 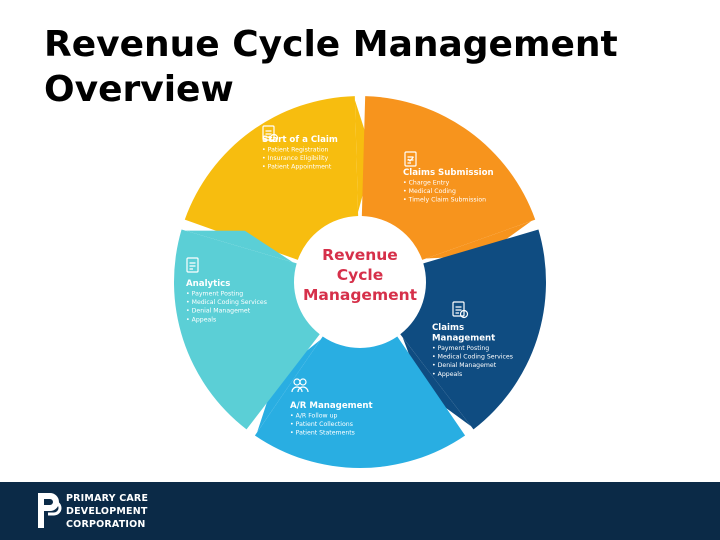 I want to click on segment-bullet: • Patient Collections, so click(x=321, y=424).